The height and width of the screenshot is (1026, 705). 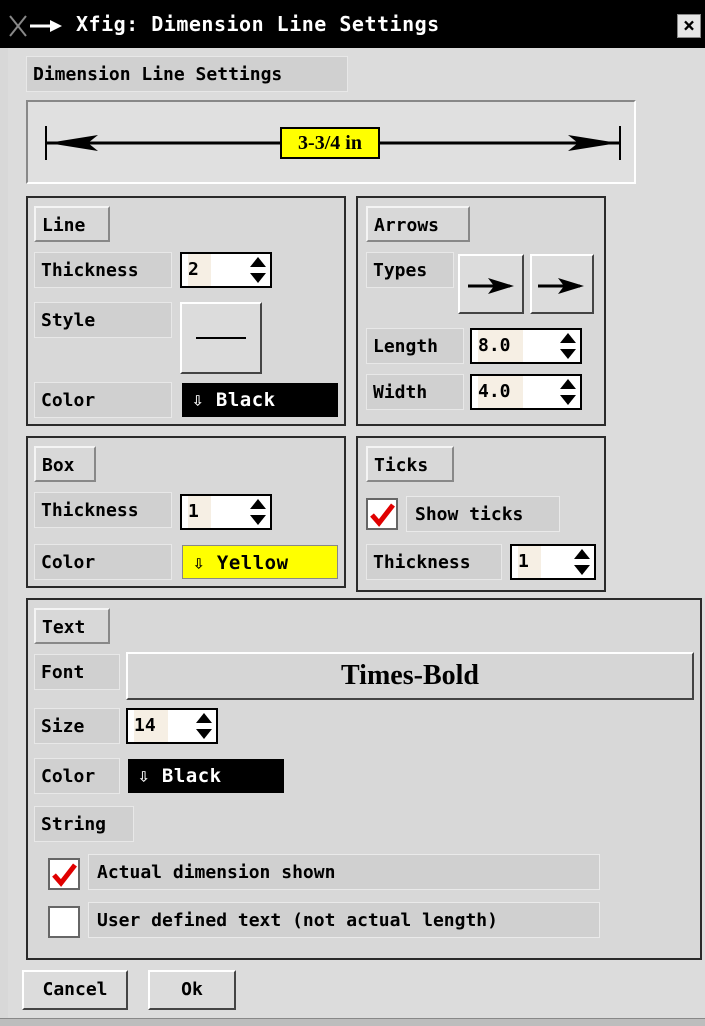 I want to click on line-thickness-label: Thickness, so click(x=103, y=270).